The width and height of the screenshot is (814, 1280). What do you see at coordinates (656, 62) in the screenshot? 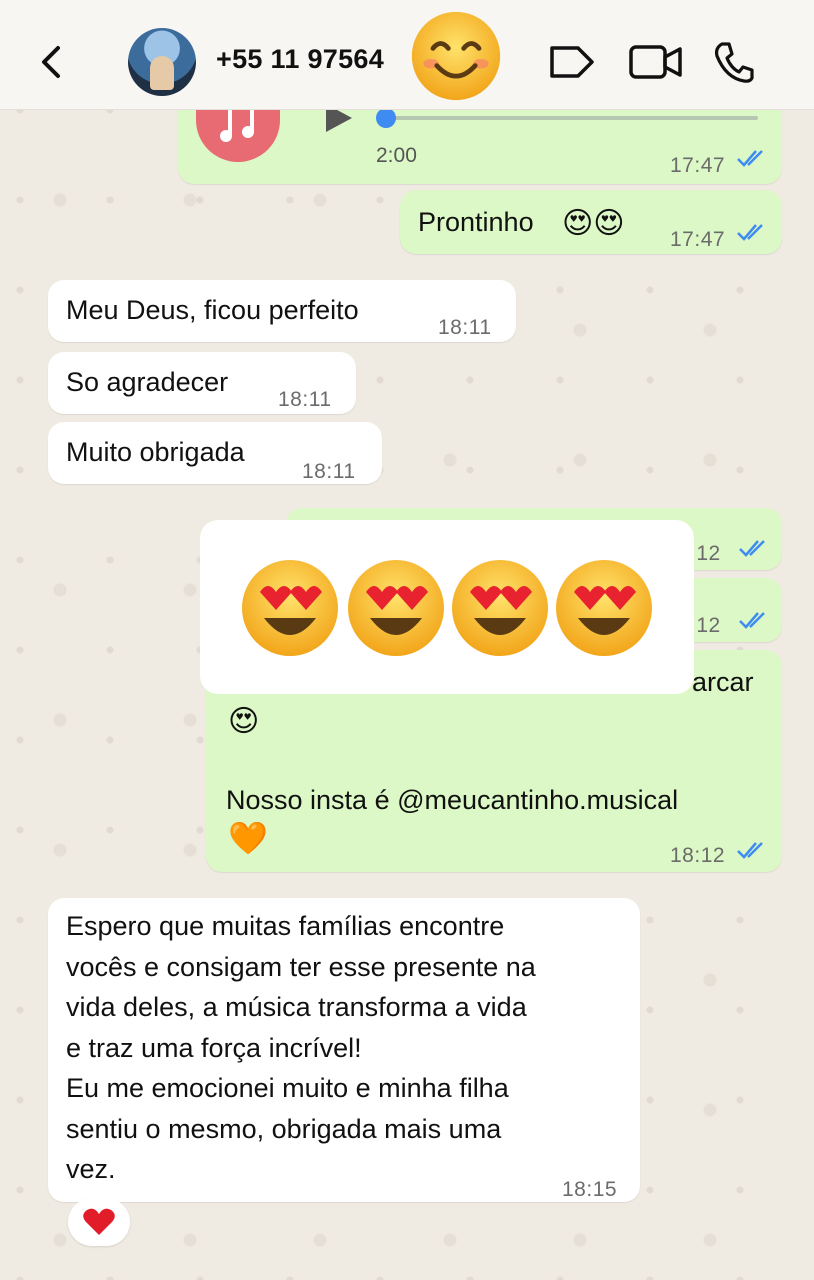
I see `video-icon` at bounding box center [656, 62].